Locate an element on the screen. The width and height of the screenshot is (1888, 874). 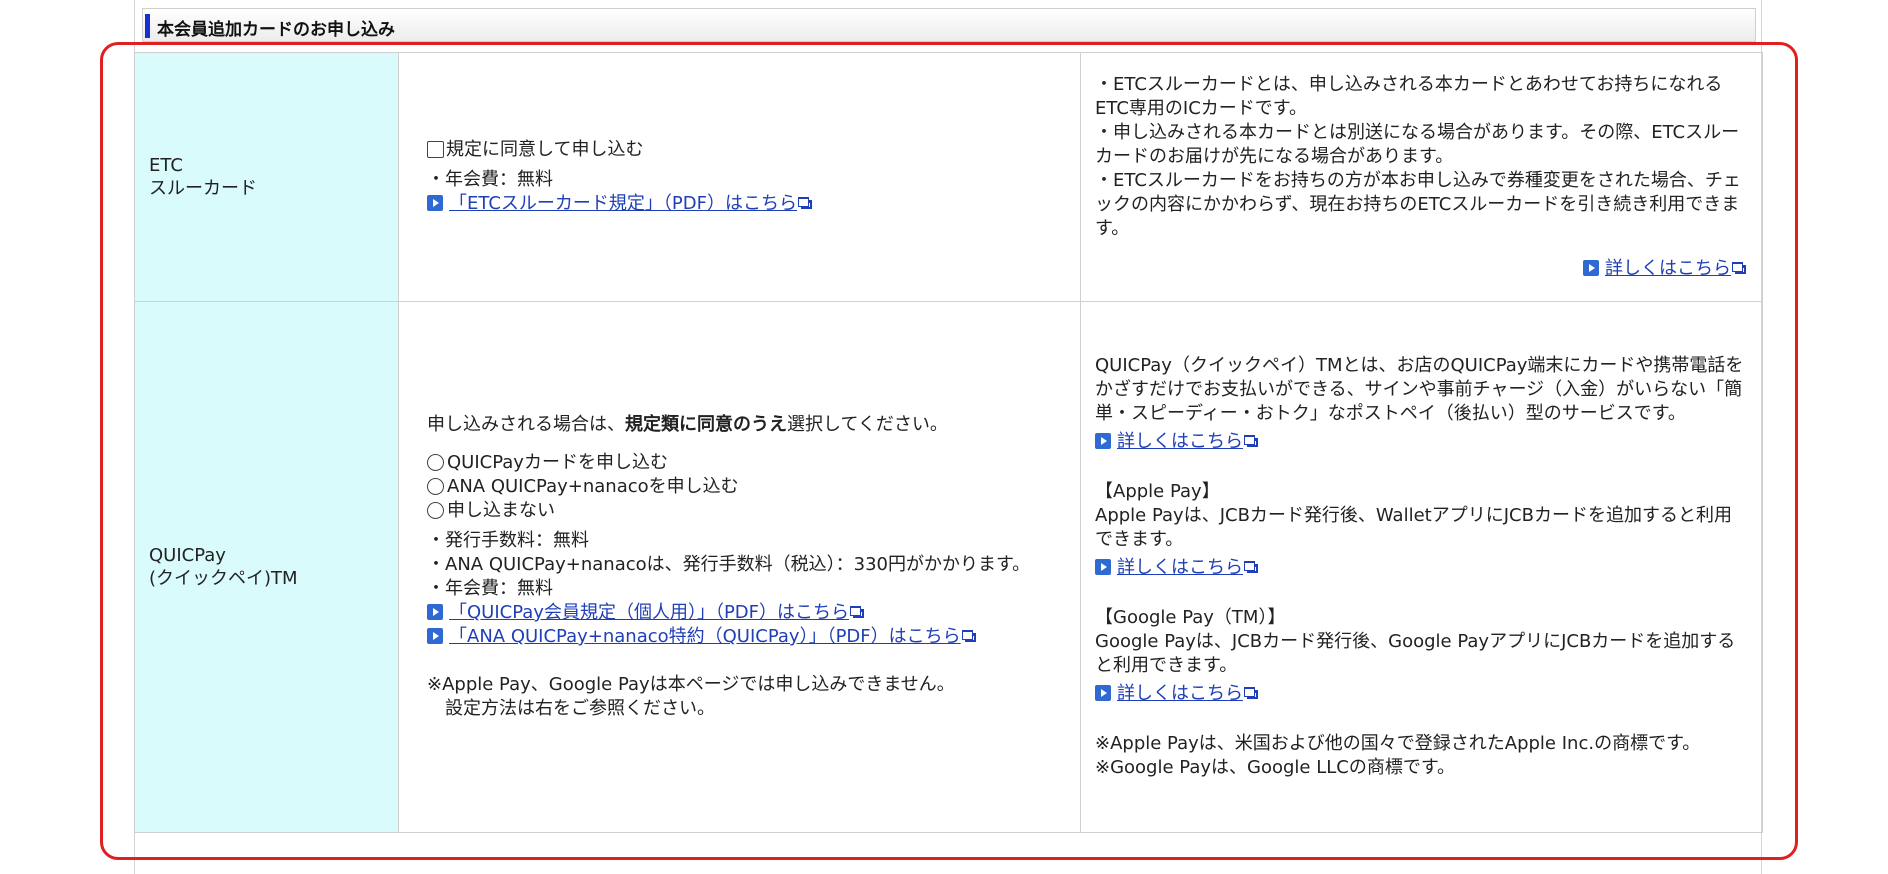
instruction-bold: 規定類に同意のうえ is located at coordinates (706, 424).